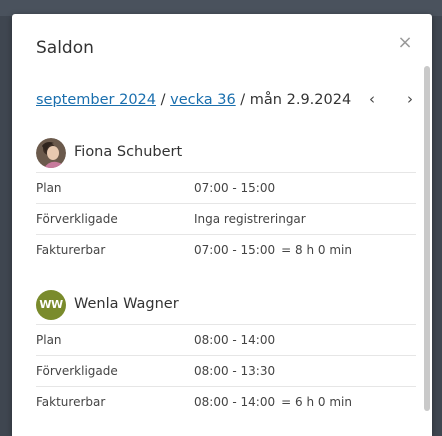  I want to click on previous-day-button: ‹, so click(372, 100).